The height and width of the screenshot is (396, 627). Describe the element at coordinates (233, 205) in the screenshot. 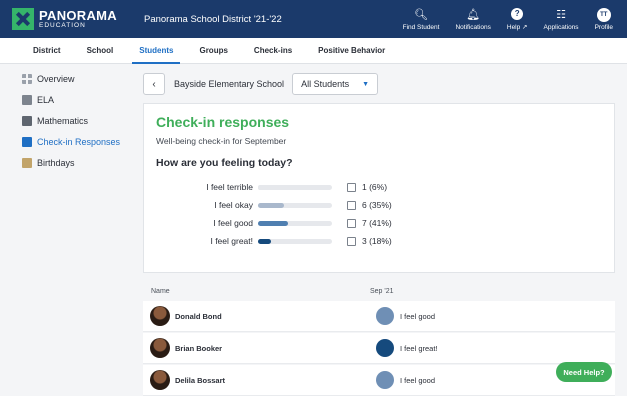

I see `response-label: I feel okay` at that location.